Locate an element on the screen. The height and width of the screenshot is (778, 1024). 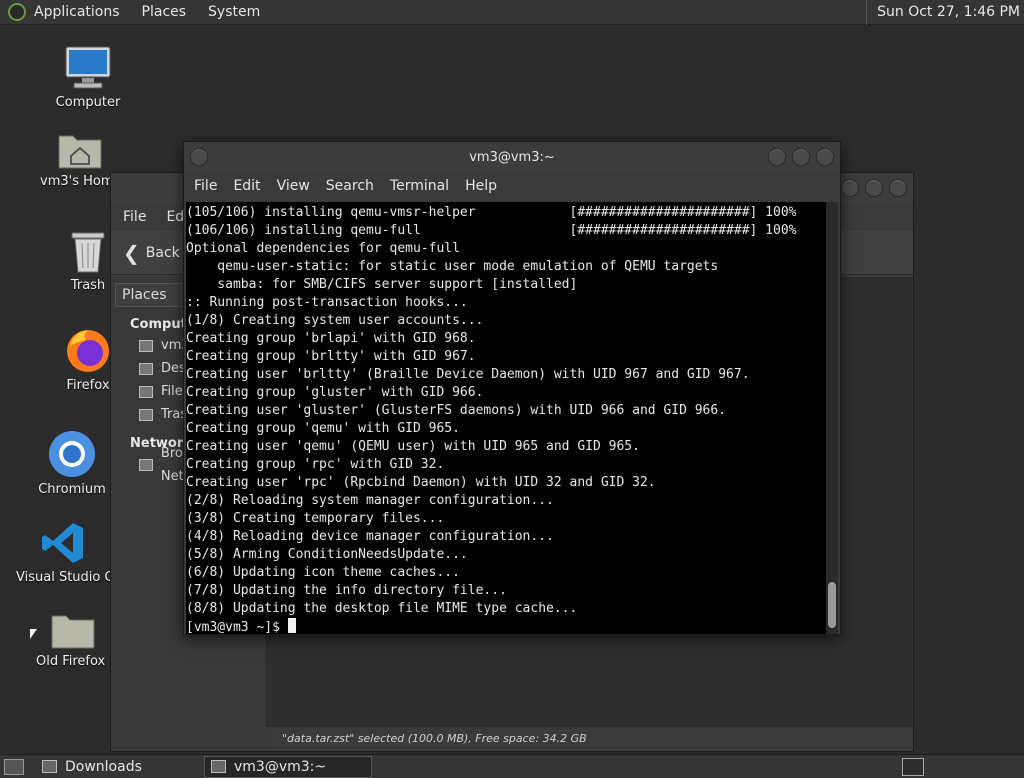
menu-applications: Applications is located at coordinates (77, 12).